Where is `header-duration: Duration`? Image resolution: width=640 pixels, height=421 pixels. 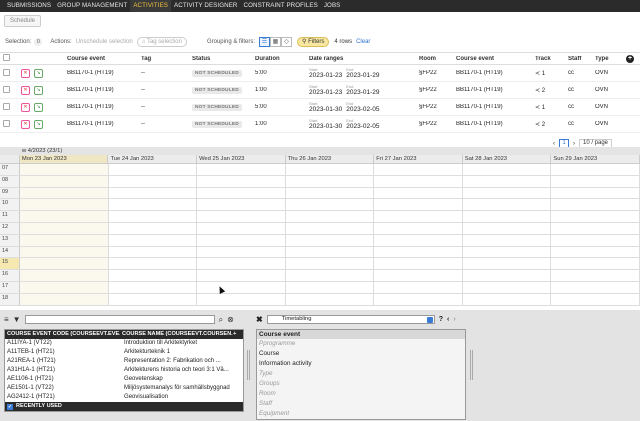 header-duration: Duration is located at coordinates (279, 59).